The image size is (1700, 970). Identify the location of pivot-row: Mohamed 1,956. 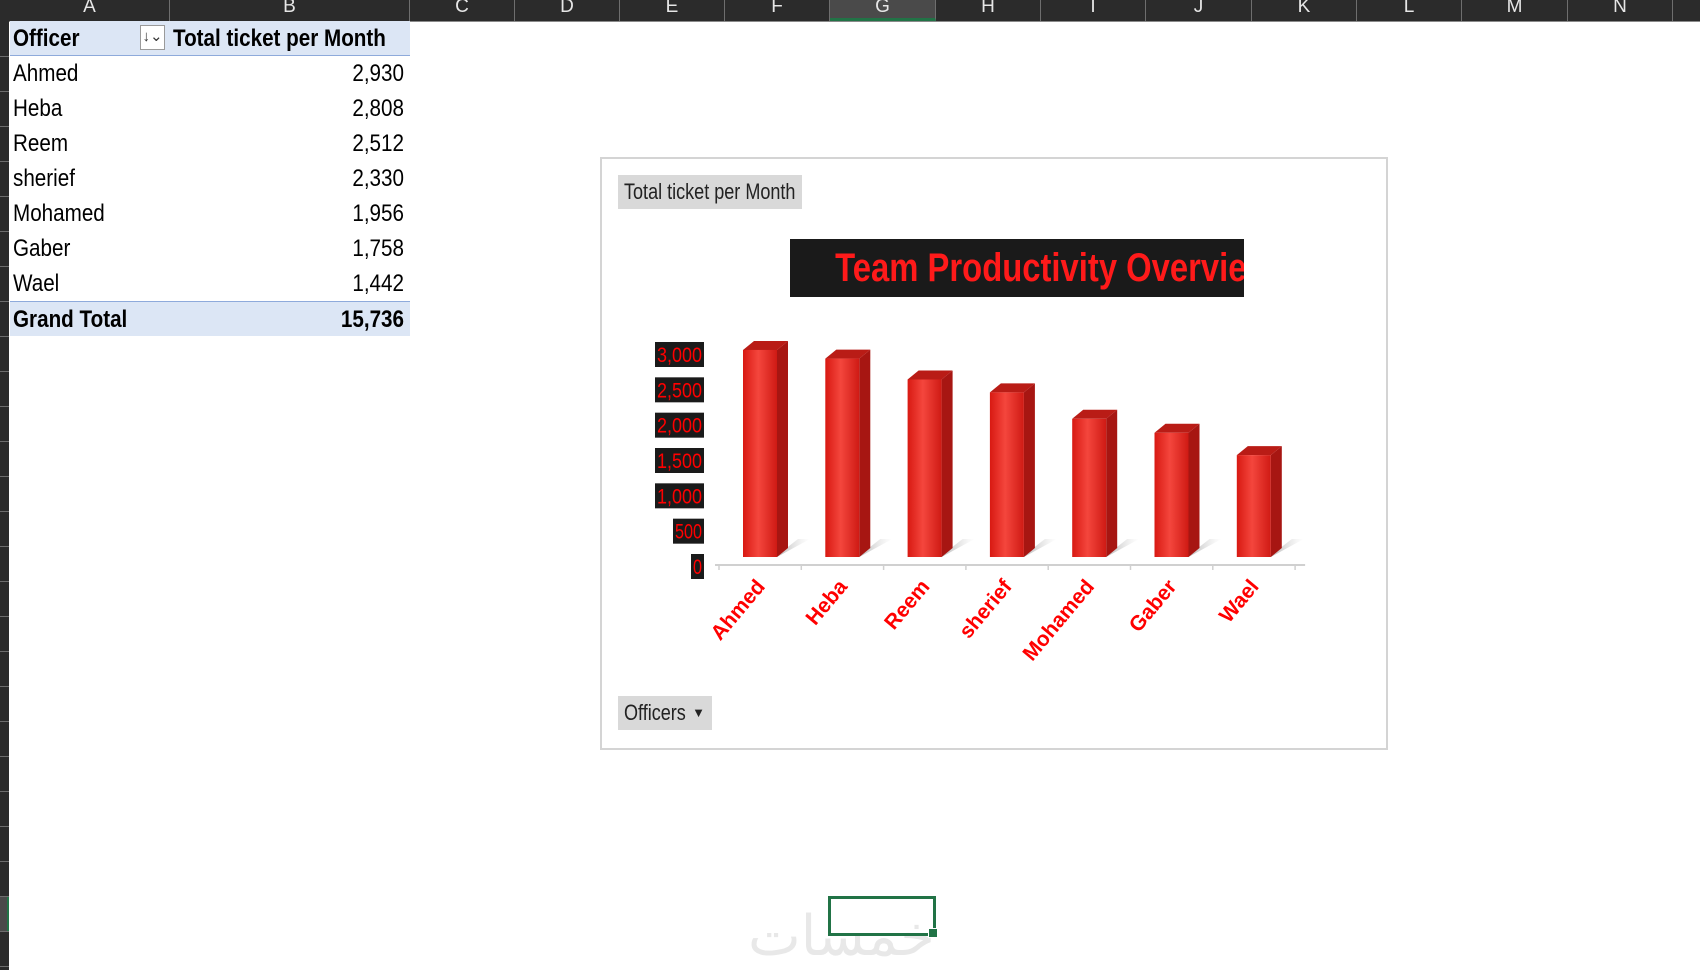
(210, 213).